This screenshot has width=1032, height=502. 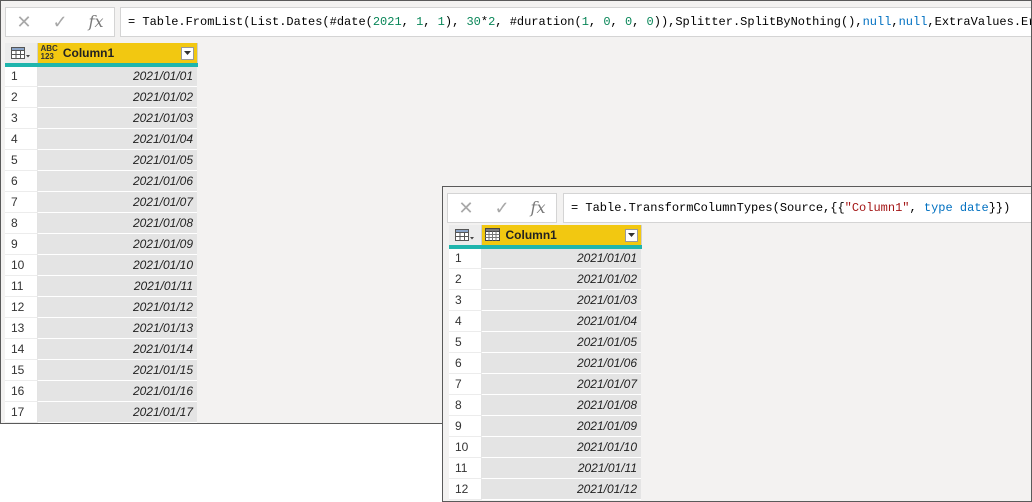 I want to click on formula-token: ),, so click(x=455, y=22).